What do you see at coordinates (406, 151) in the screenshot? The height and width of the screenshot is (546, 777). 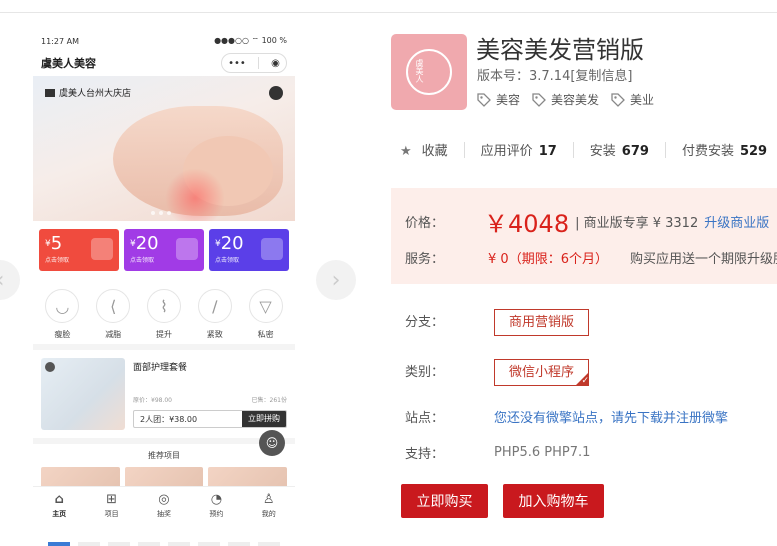 I see `star-icon: ★` at bounding box center [406, 151].